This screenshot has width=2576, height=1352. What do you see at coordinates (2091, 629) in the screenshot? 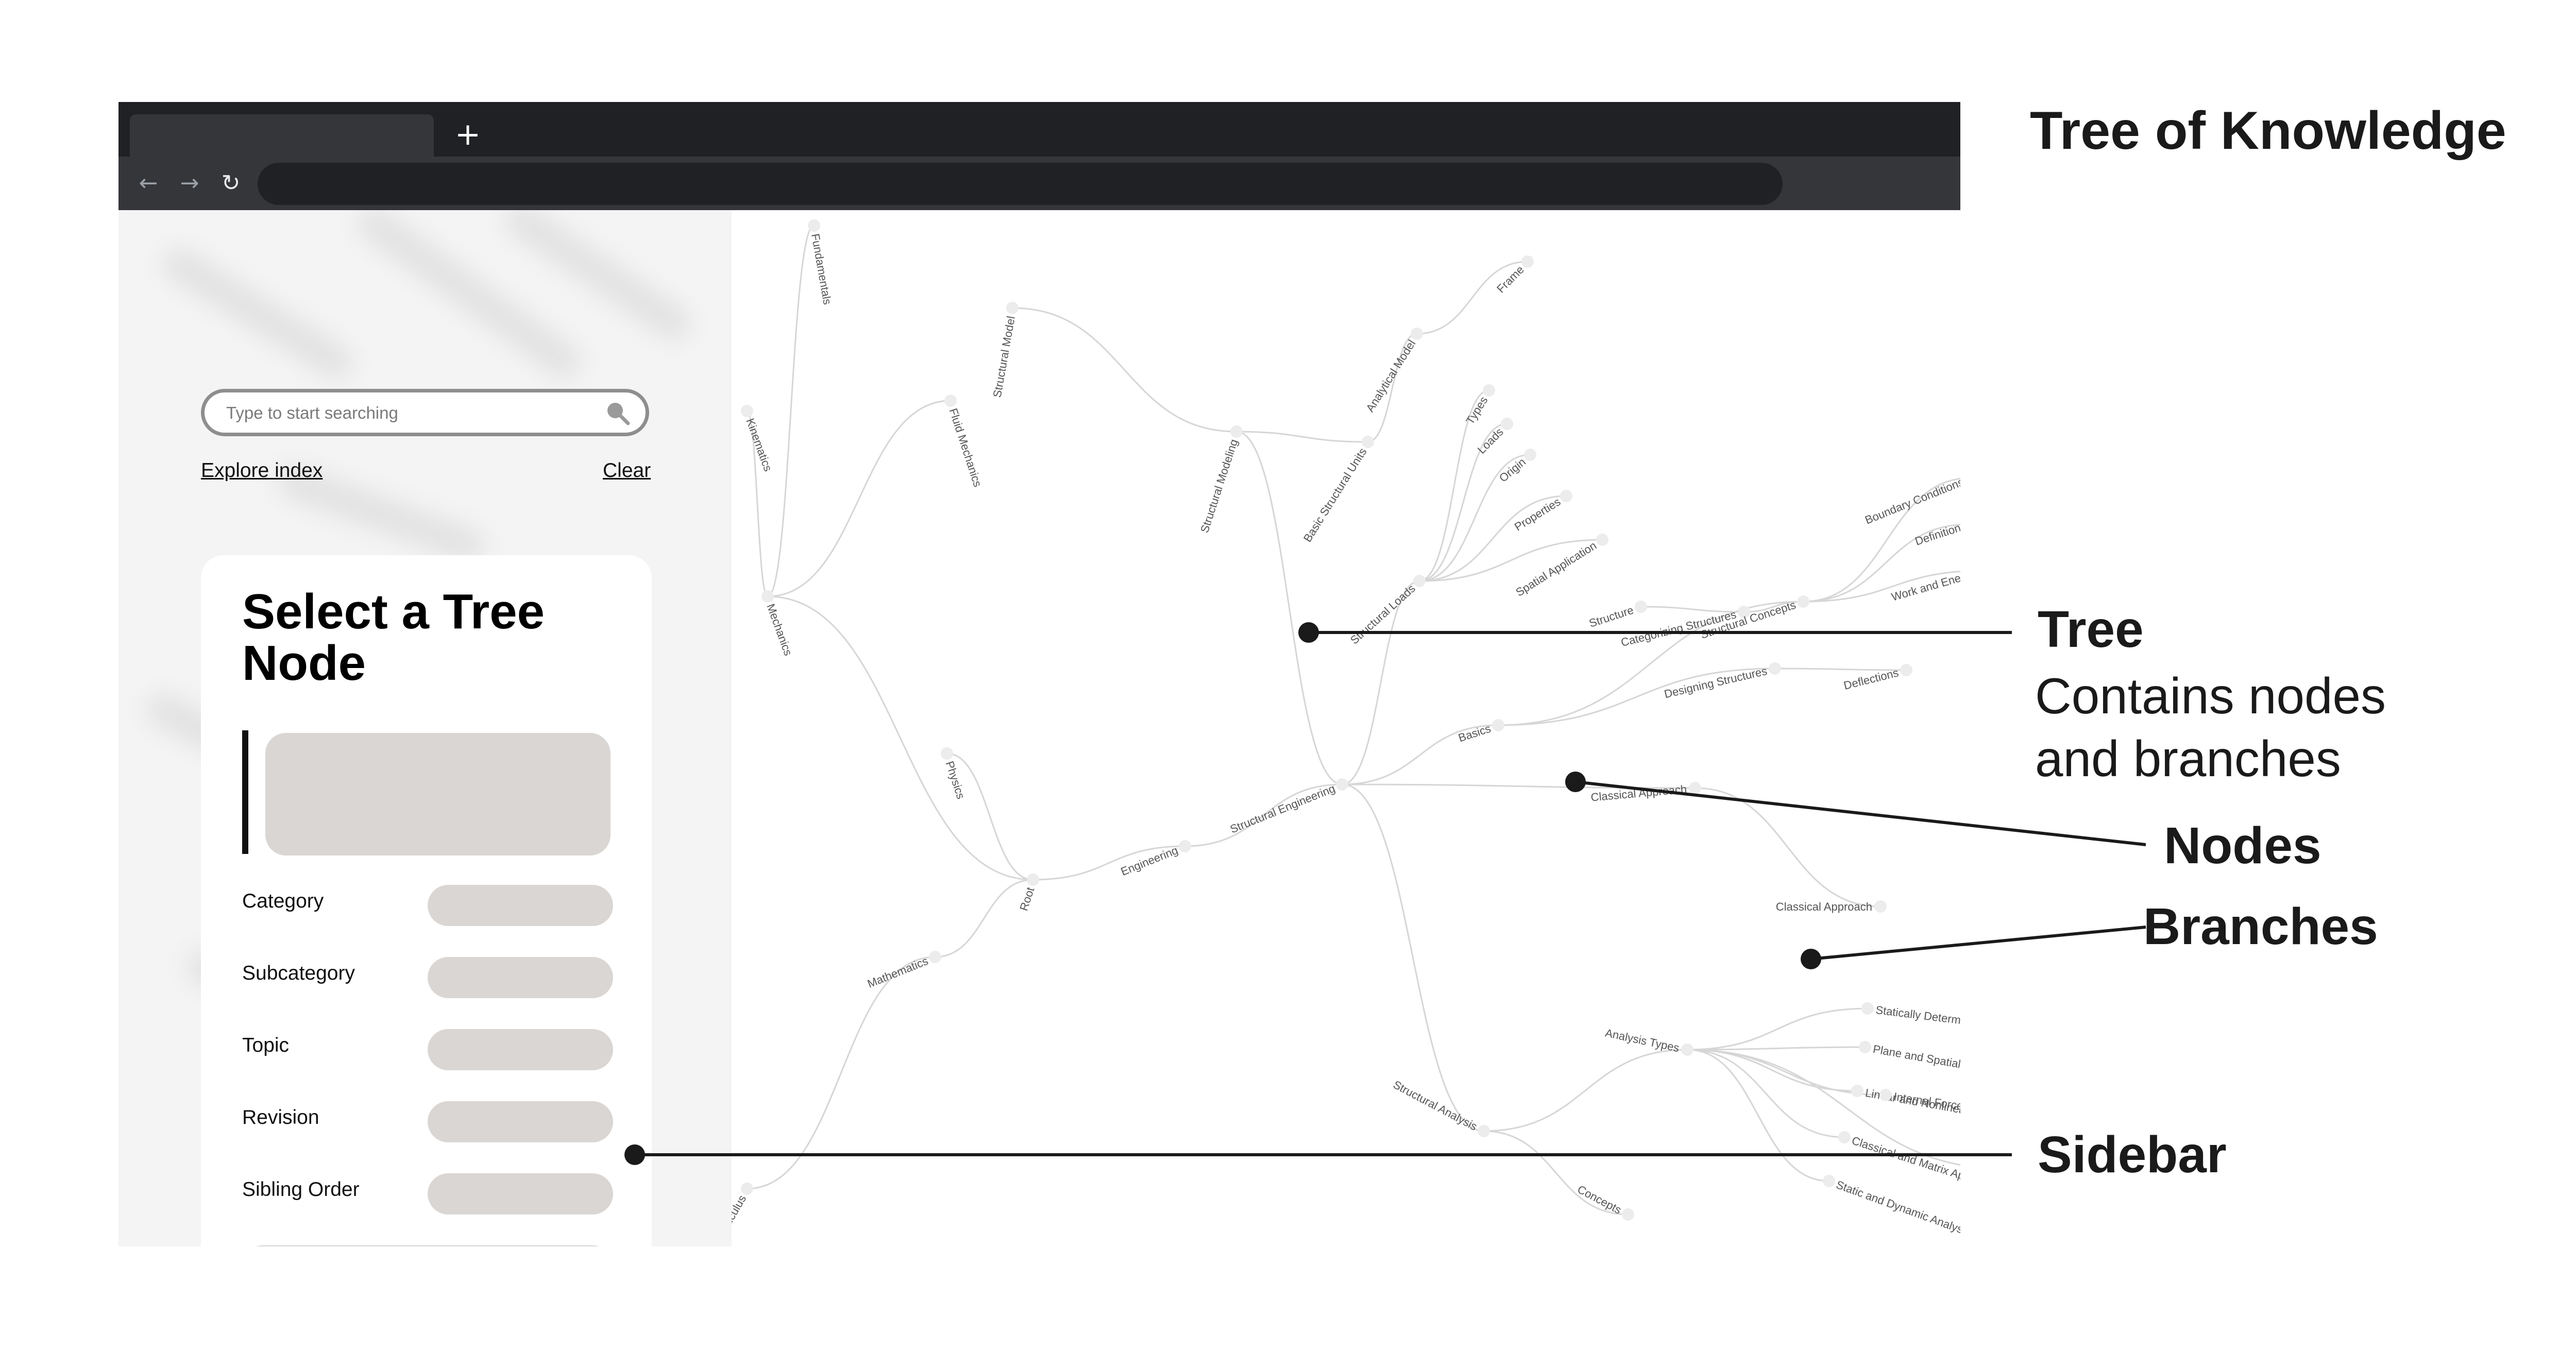
I see `annotation-tree-title: Tree` at bounding box center [2091, 629].